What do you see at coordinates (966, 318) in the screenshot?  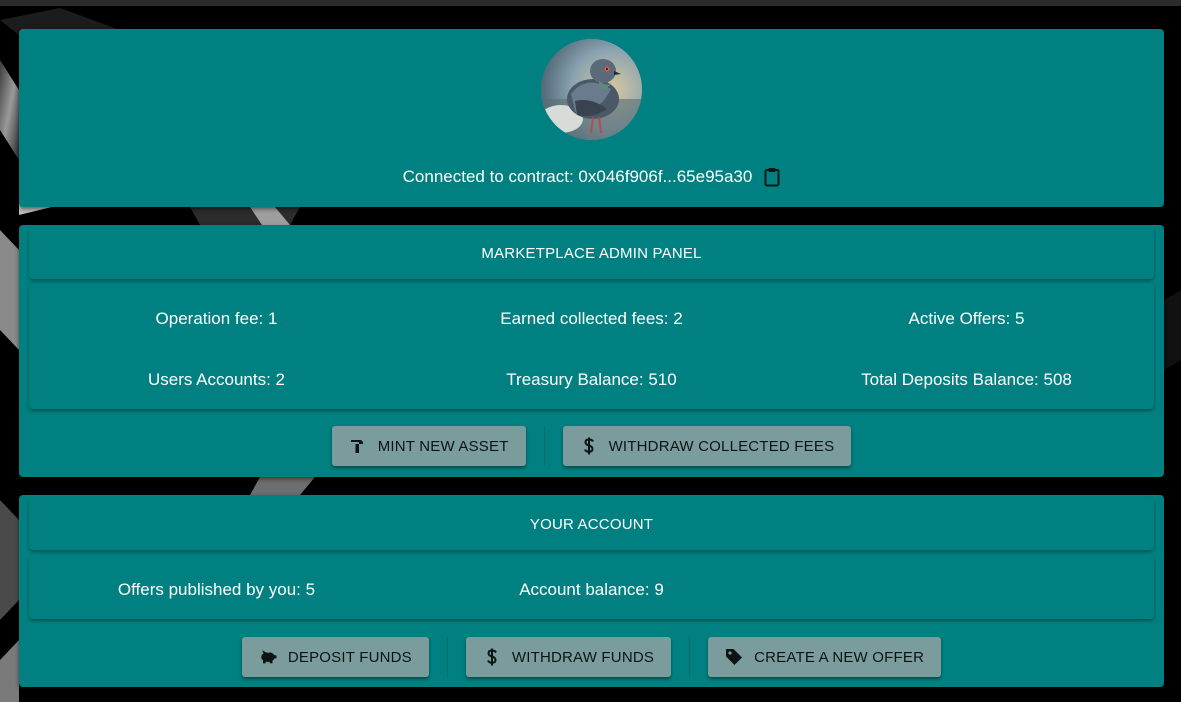 I see `active-offers-stat: Active Offers: 5` at bounding box center [966, 318].